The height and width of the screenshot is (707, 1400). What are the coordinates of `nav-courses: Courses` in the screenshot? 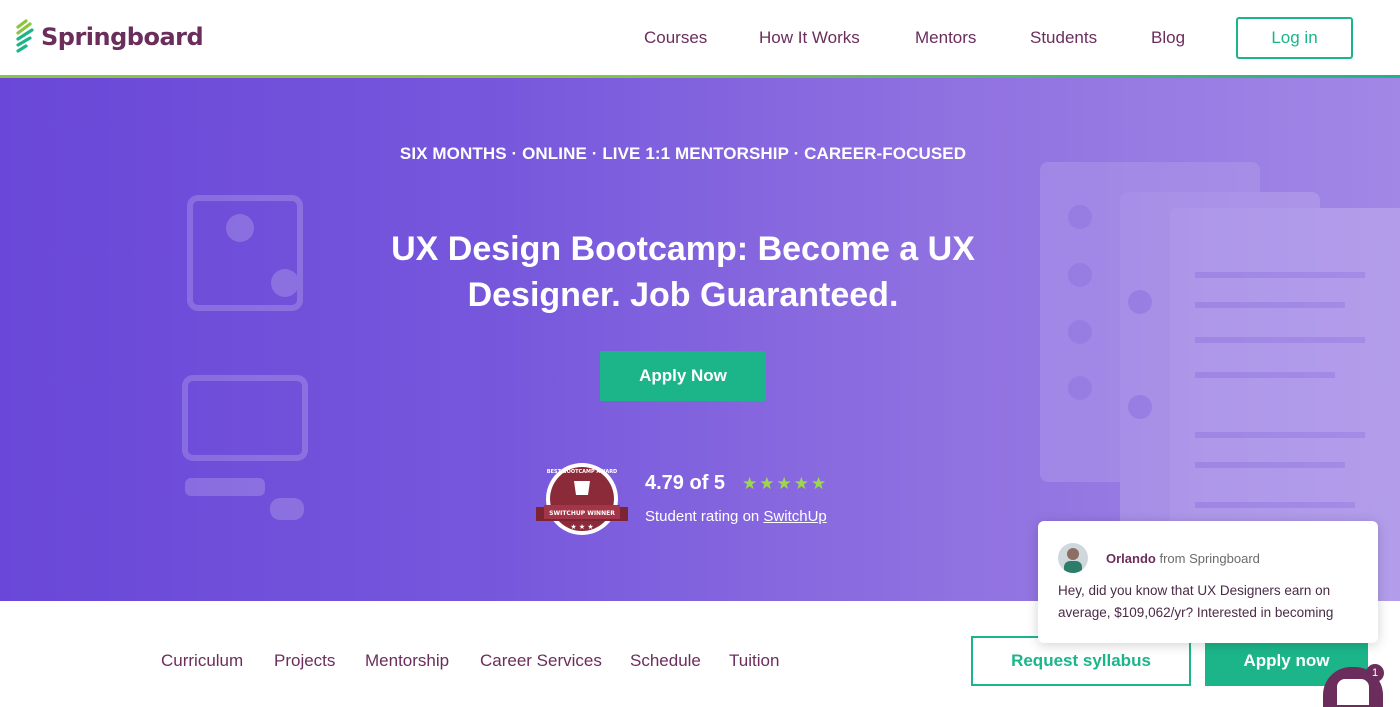 It's located at (675, 38).